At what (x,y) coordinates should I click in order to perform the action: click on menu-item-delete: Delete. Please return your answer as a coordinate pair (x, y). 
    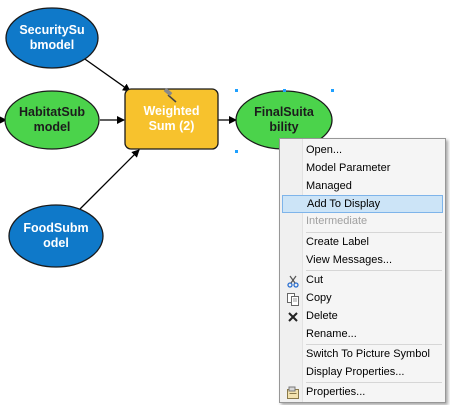
    Looking at the image, I should click on (362, 317).